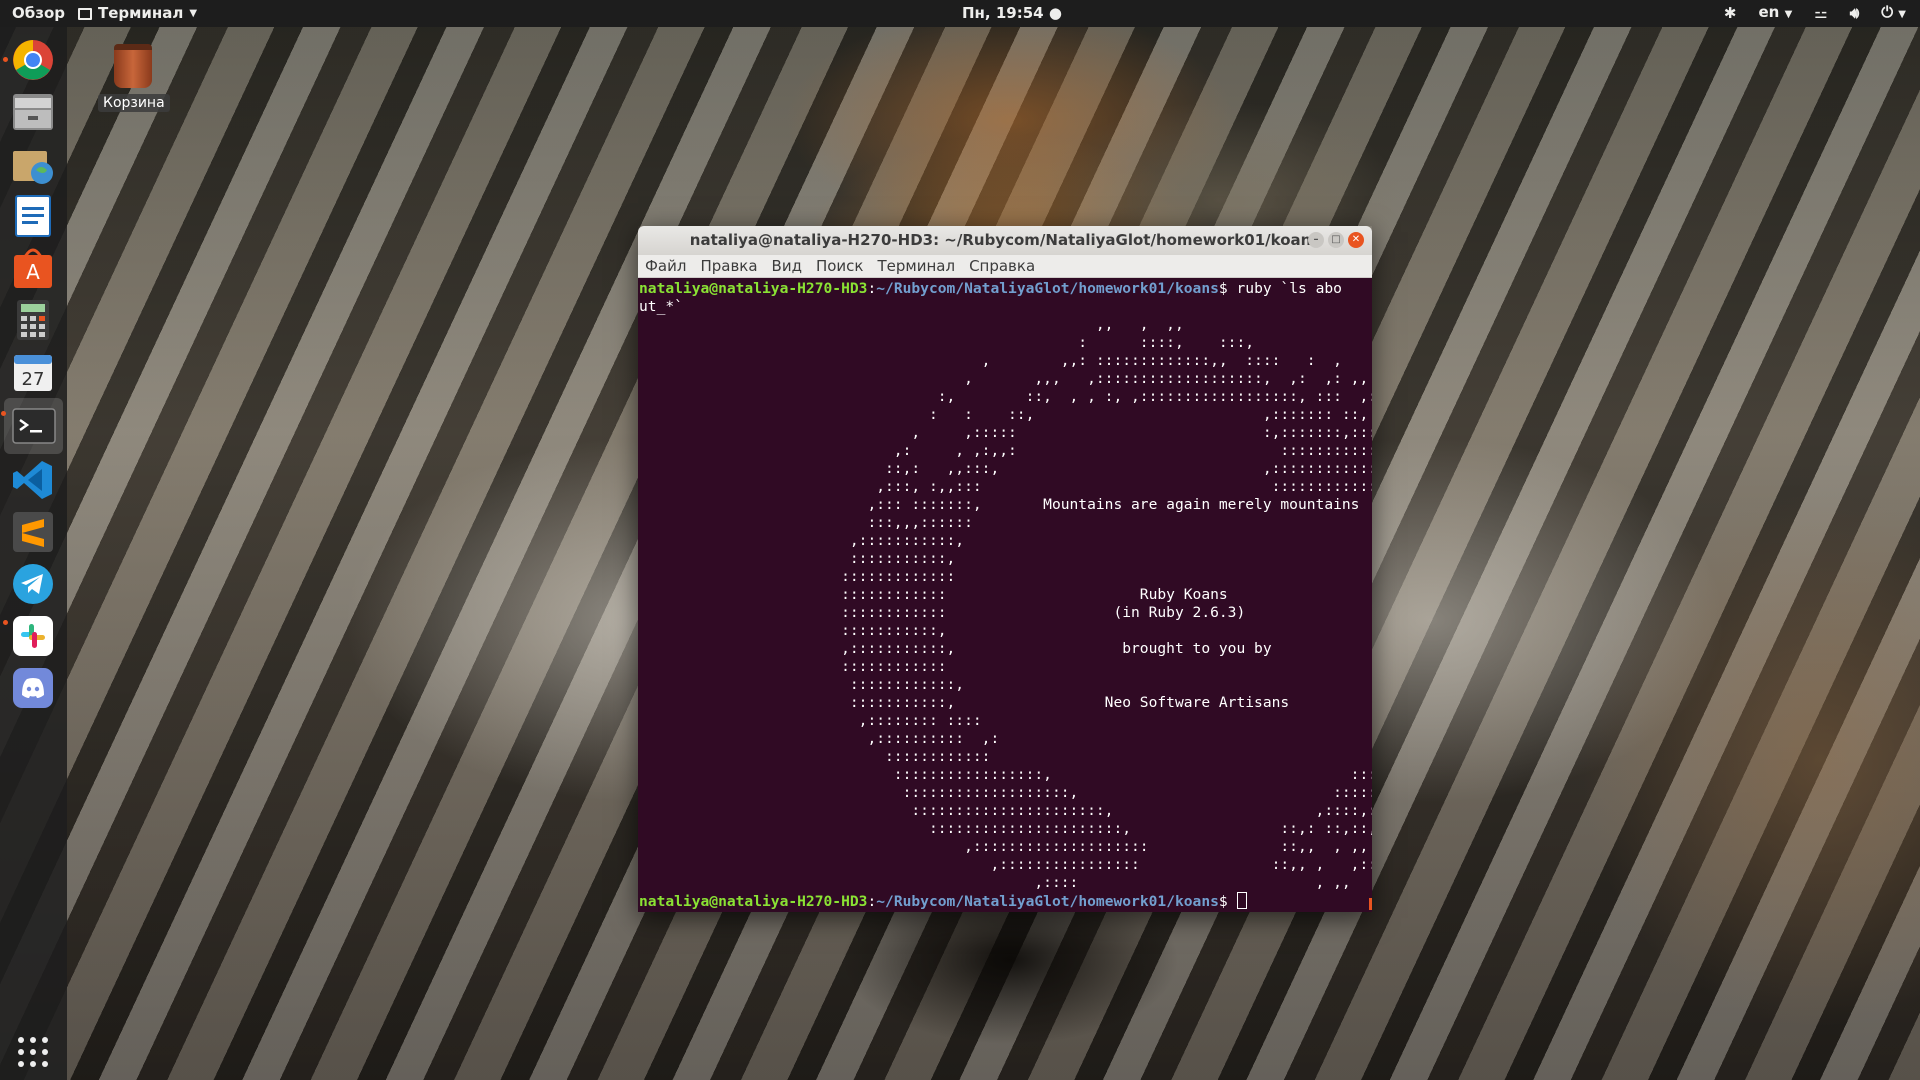 The width and height of the screenshot is (1920, 1080). I want to click on discord-icon, so click(33, 688).